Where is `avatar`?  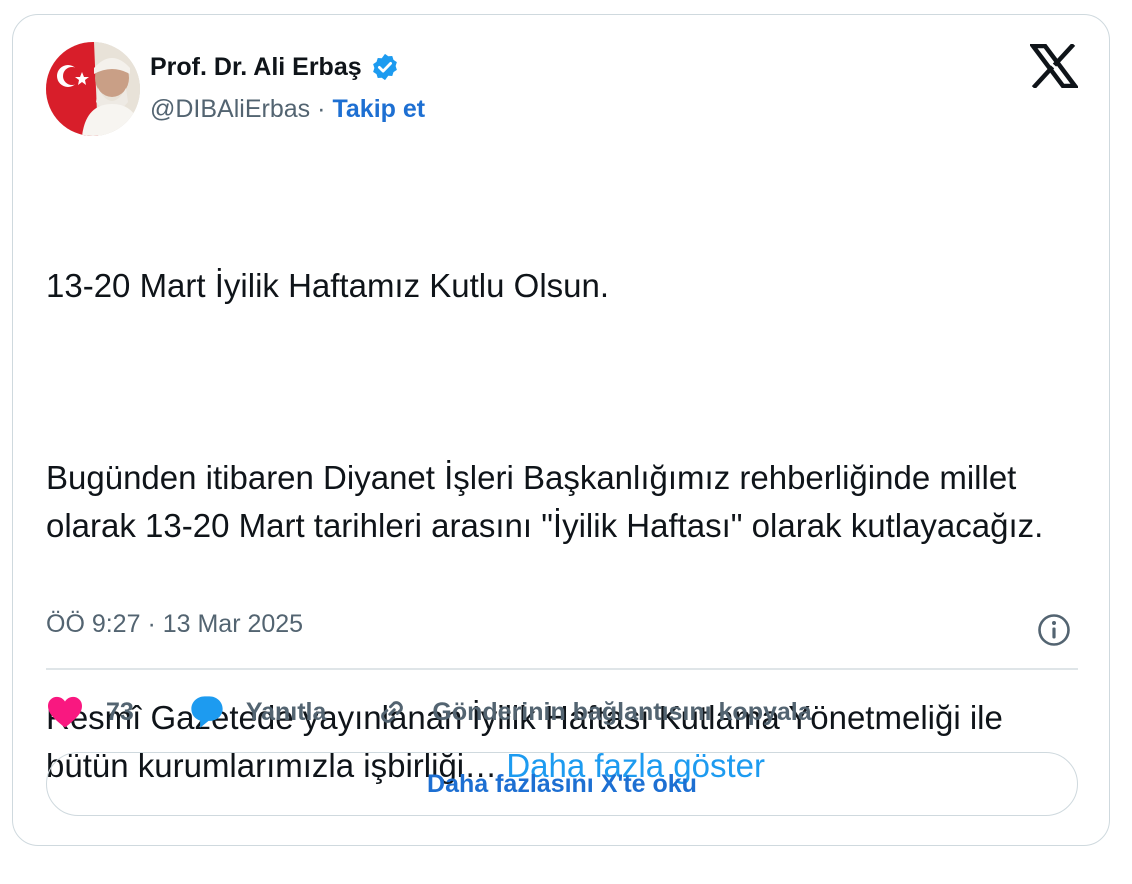
avatar is located at coordinates (93, 89).